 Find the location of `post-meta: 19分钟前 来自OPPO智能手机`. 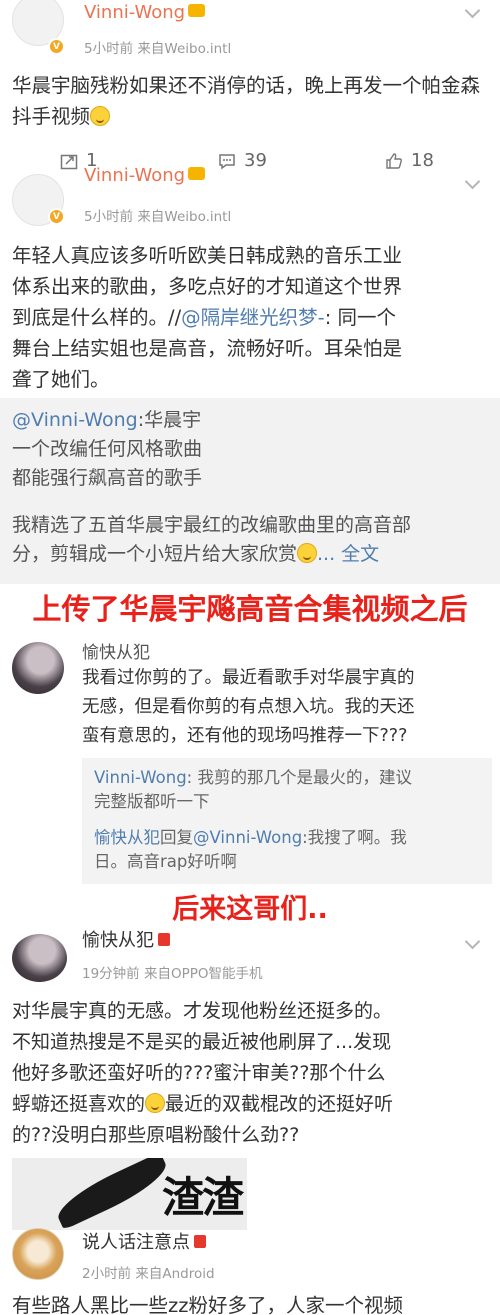

post-meta: 19分钟前 来自OPPO智能手机 is located at coordinates (172, 974).